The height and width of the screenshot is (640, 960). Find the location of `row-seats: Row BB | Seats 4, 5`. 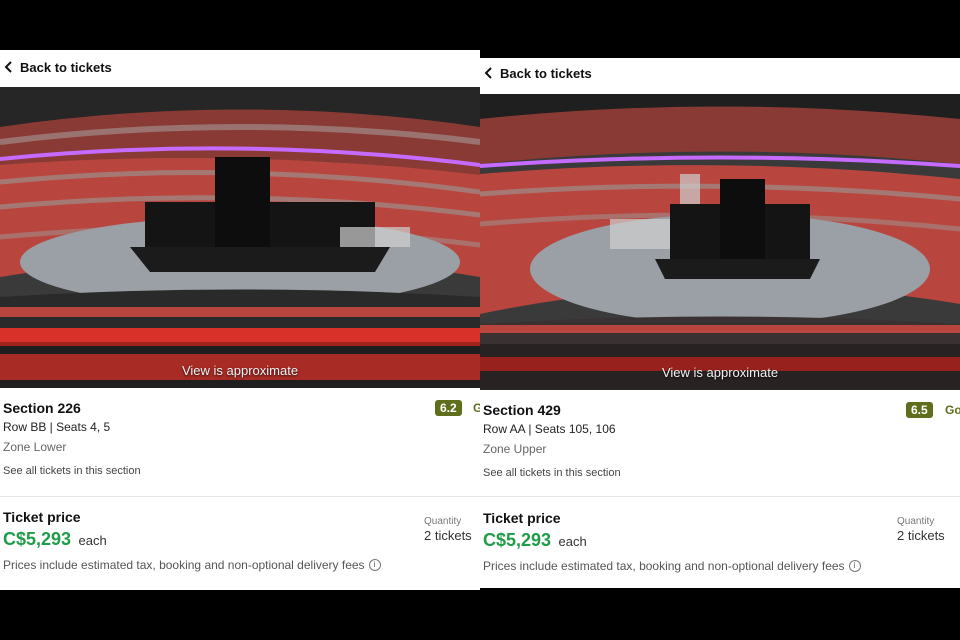

row-seats: Row BB | Seats 4, 5 is located at coordinates (57, 427).